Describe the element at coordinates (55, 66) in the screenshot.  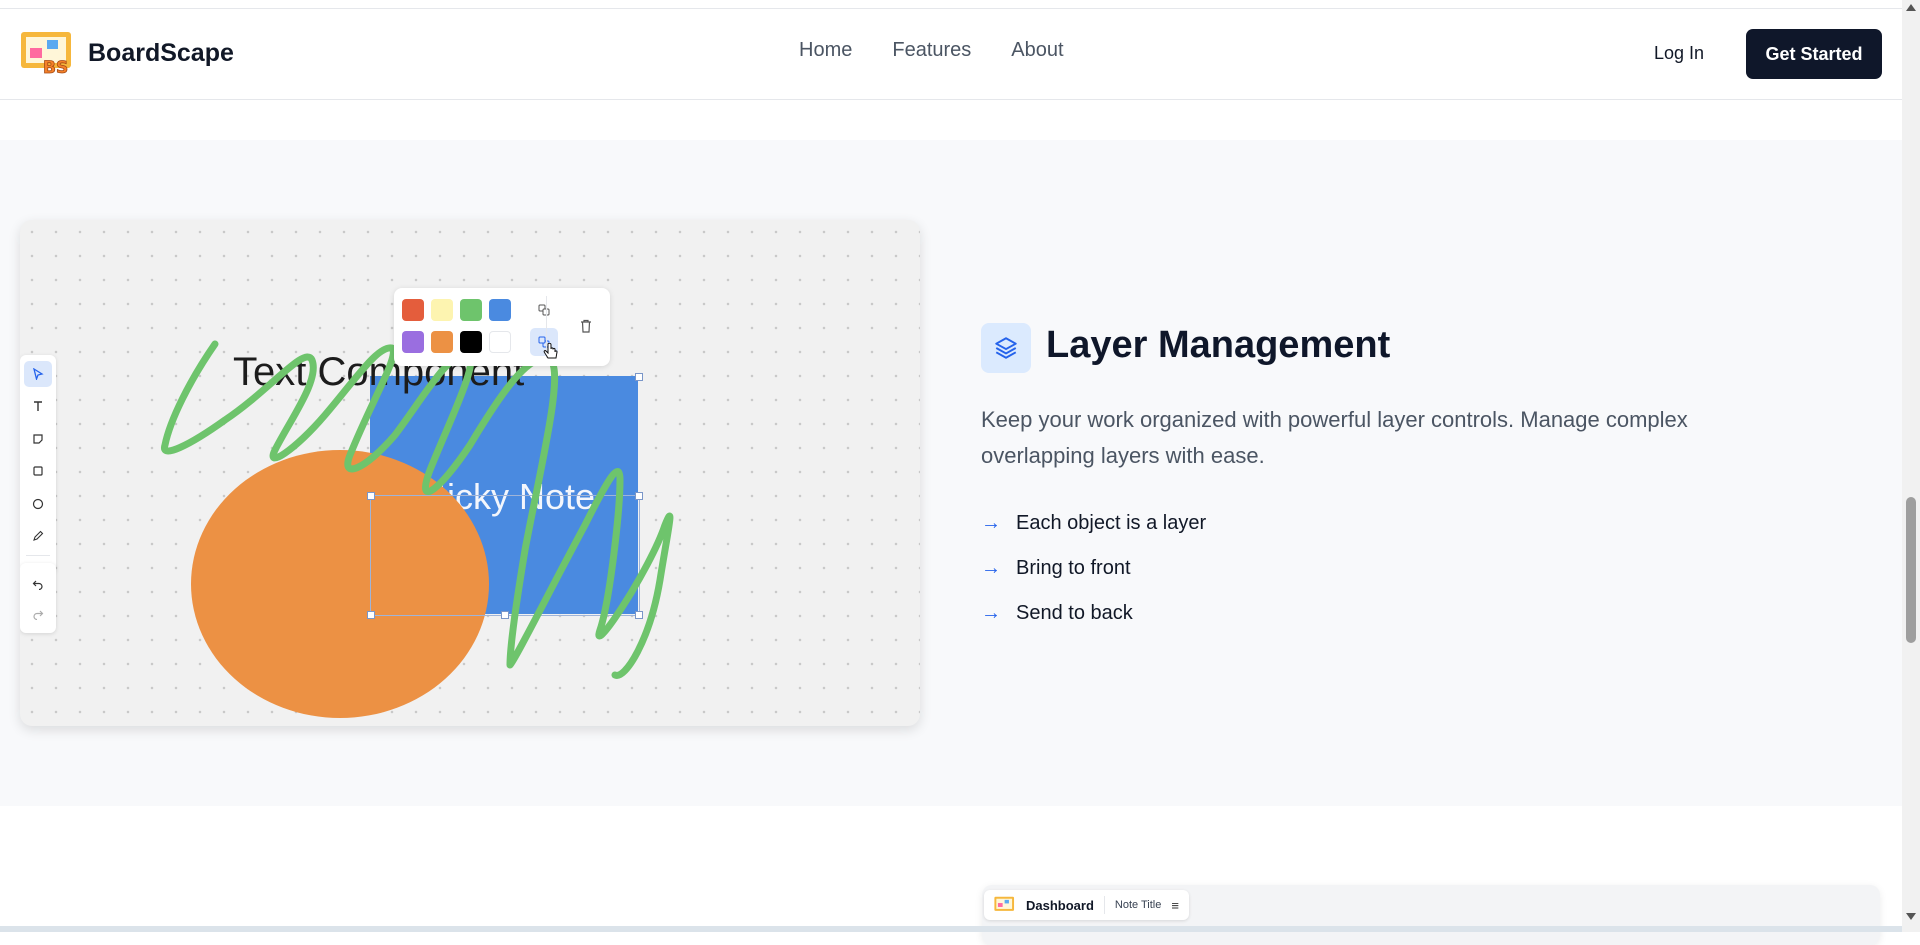
I see `svg-text: BS` at that location.